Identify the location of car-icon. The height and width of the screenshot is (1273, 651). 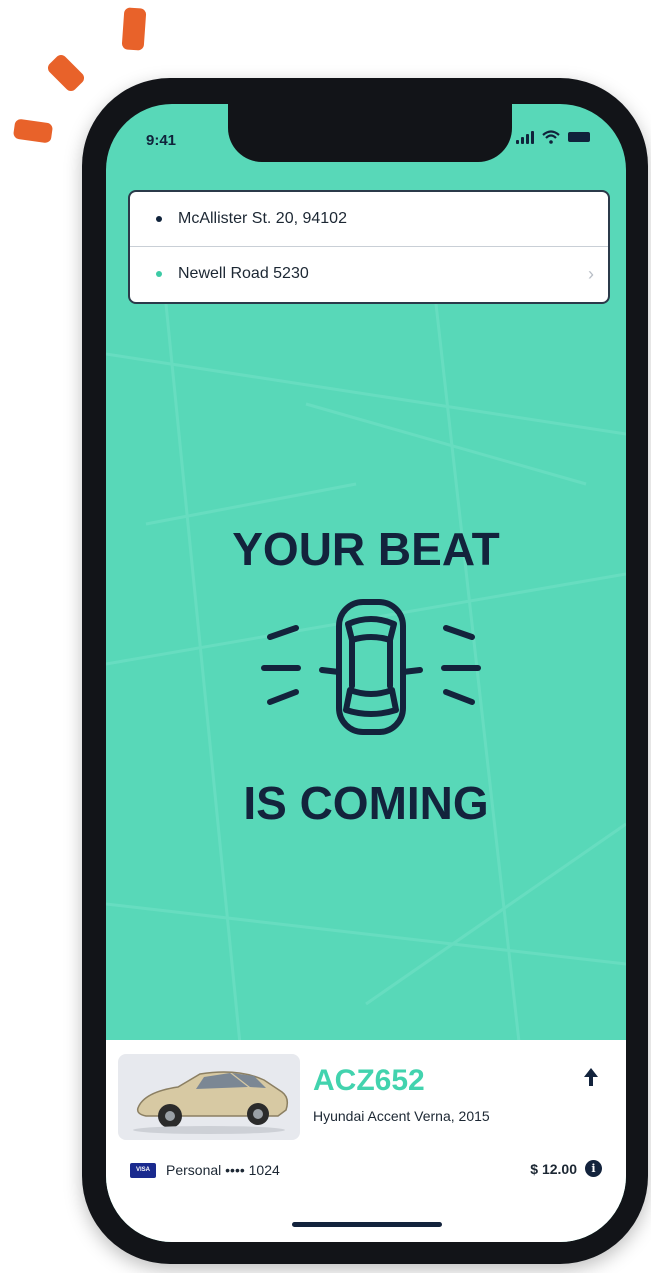
(371, 667).